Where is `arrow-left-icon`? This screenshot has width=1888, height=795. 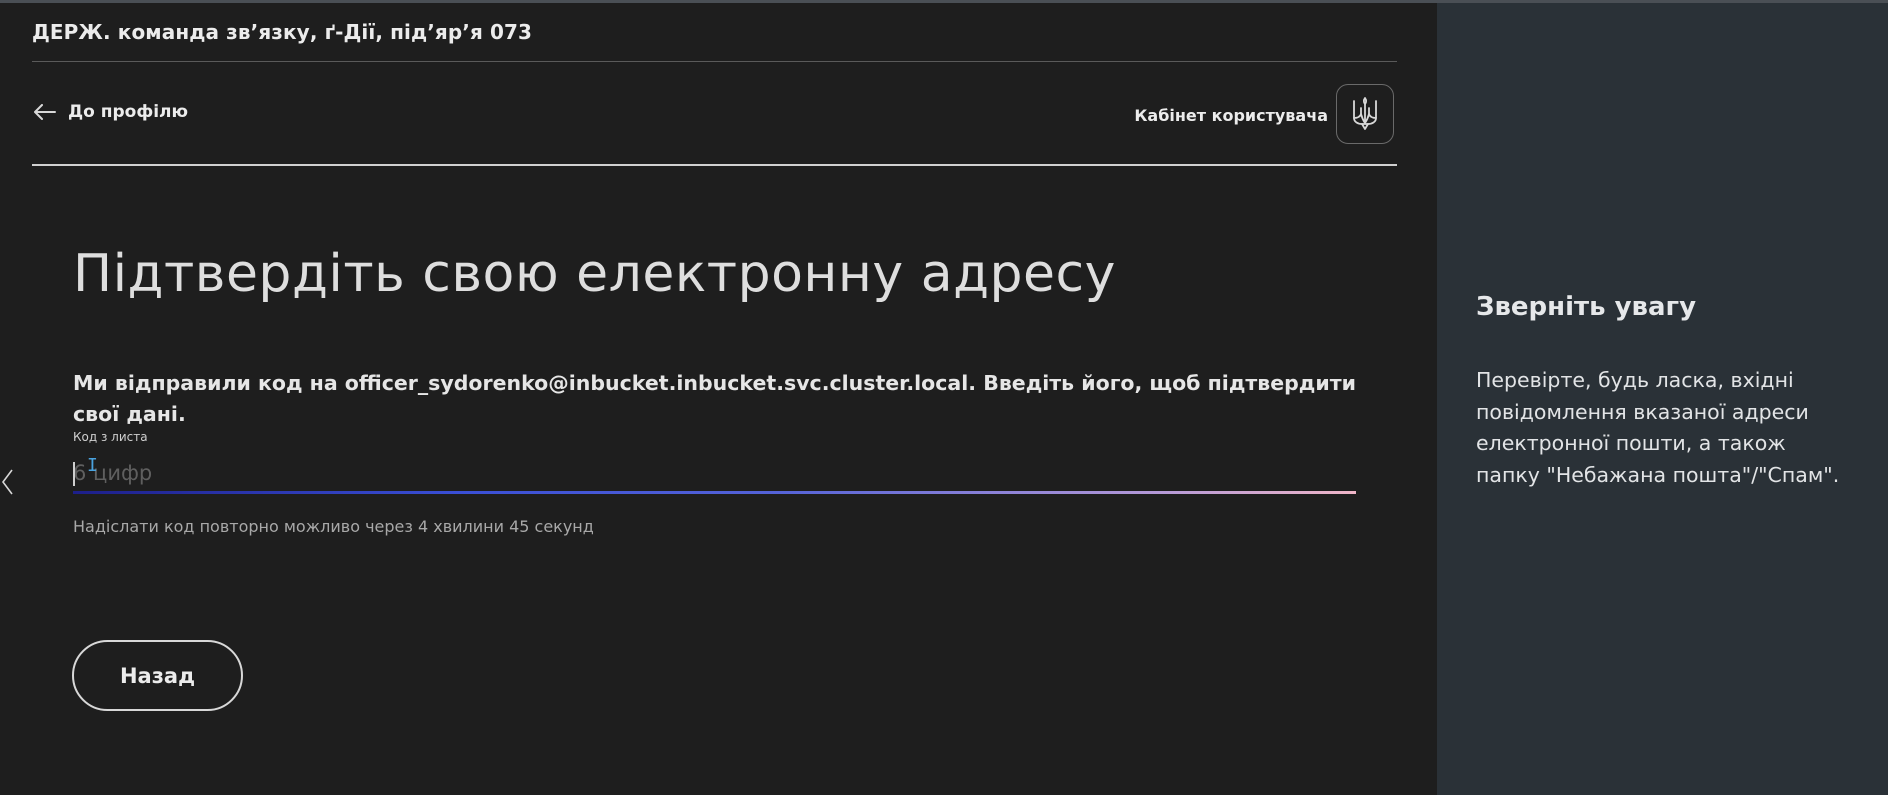 arrow-left-icon is located at coordinates (45, 112).